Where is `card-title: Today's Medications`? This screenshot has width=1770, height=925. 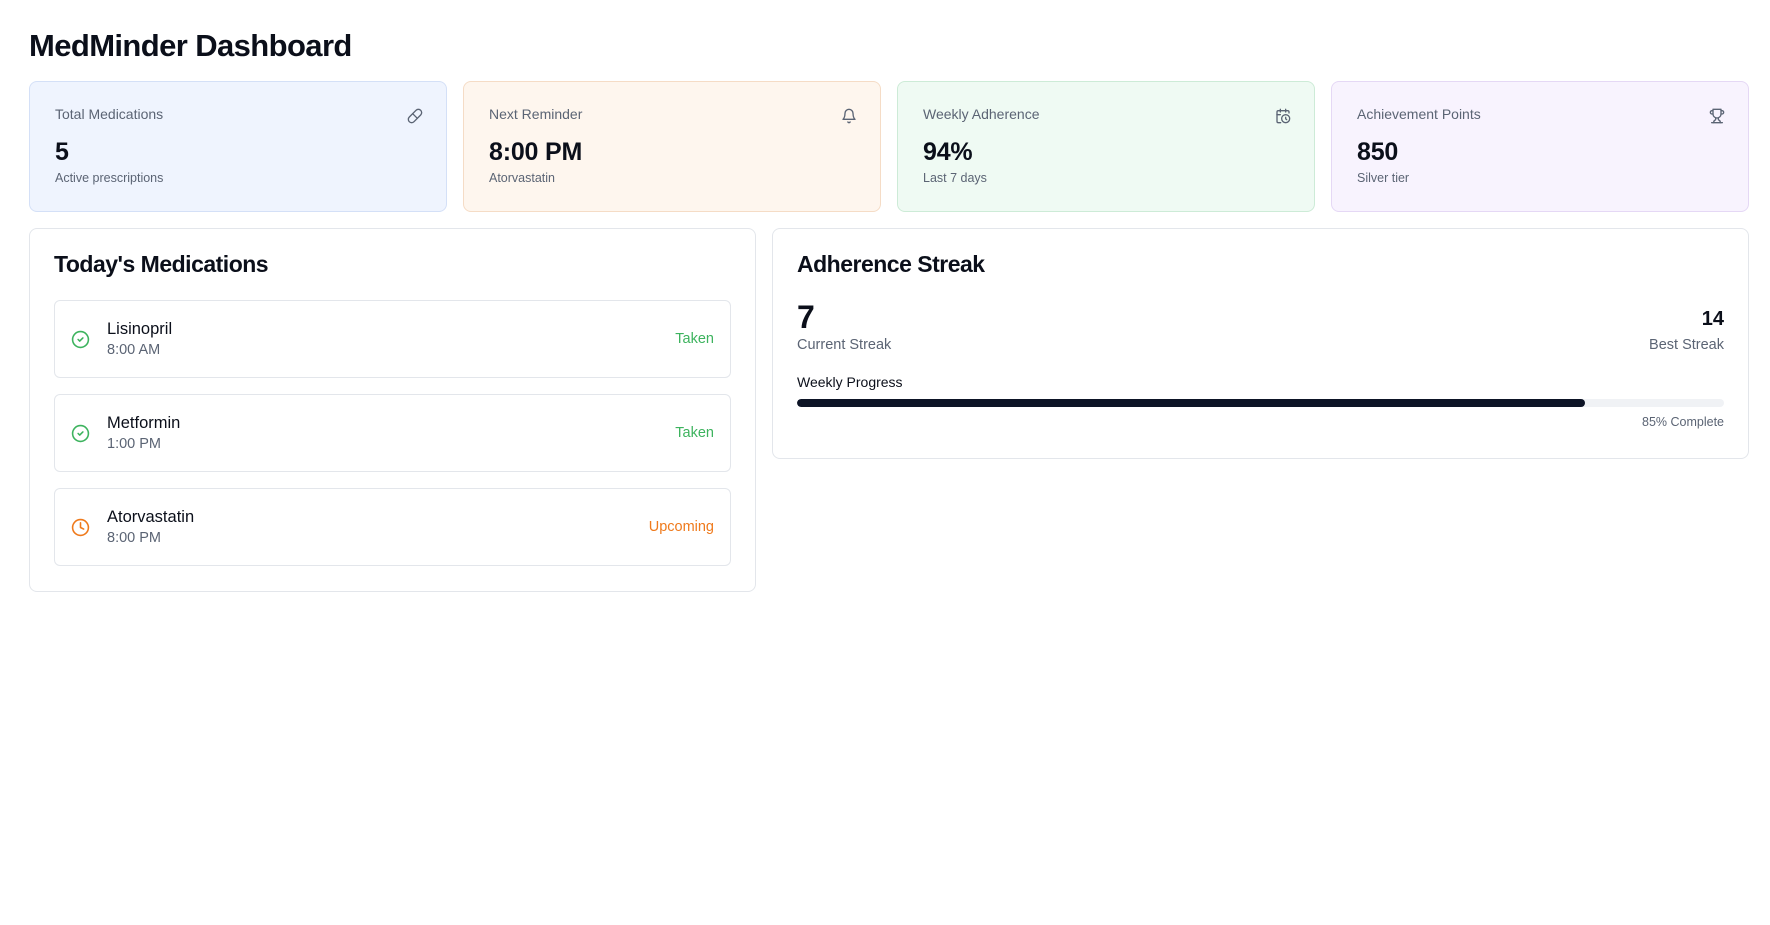
card-title: Today's Medications is located at coordinates (161, 264).